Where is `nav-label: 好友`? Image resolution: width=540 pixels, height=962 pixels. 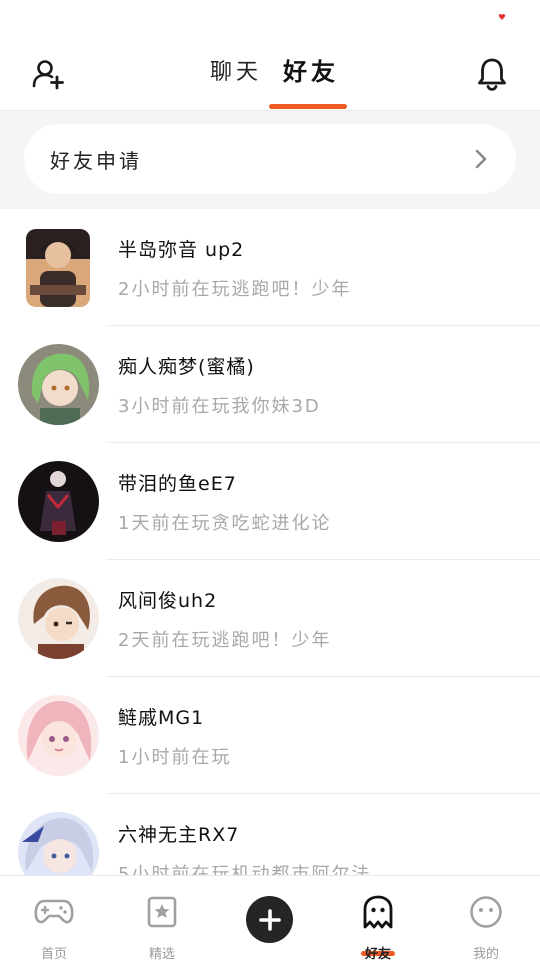 nav-label: 好友 is located at coordinates (377, 954).